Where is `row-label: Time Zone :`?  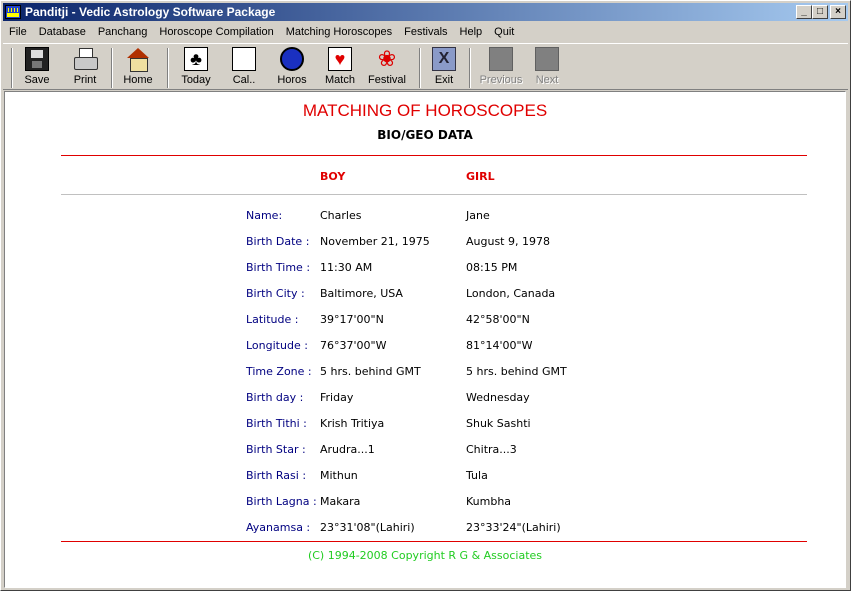
row-label: Time Zone : is located at coordinates (279, 371).